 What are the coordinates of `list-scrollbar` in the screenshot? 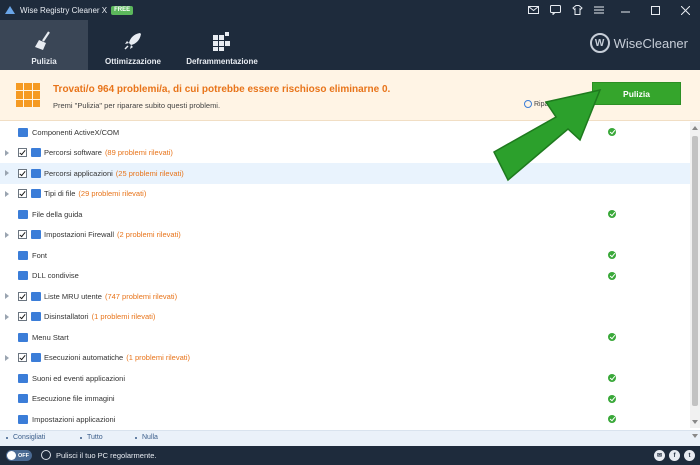 It's located at (695, 275).